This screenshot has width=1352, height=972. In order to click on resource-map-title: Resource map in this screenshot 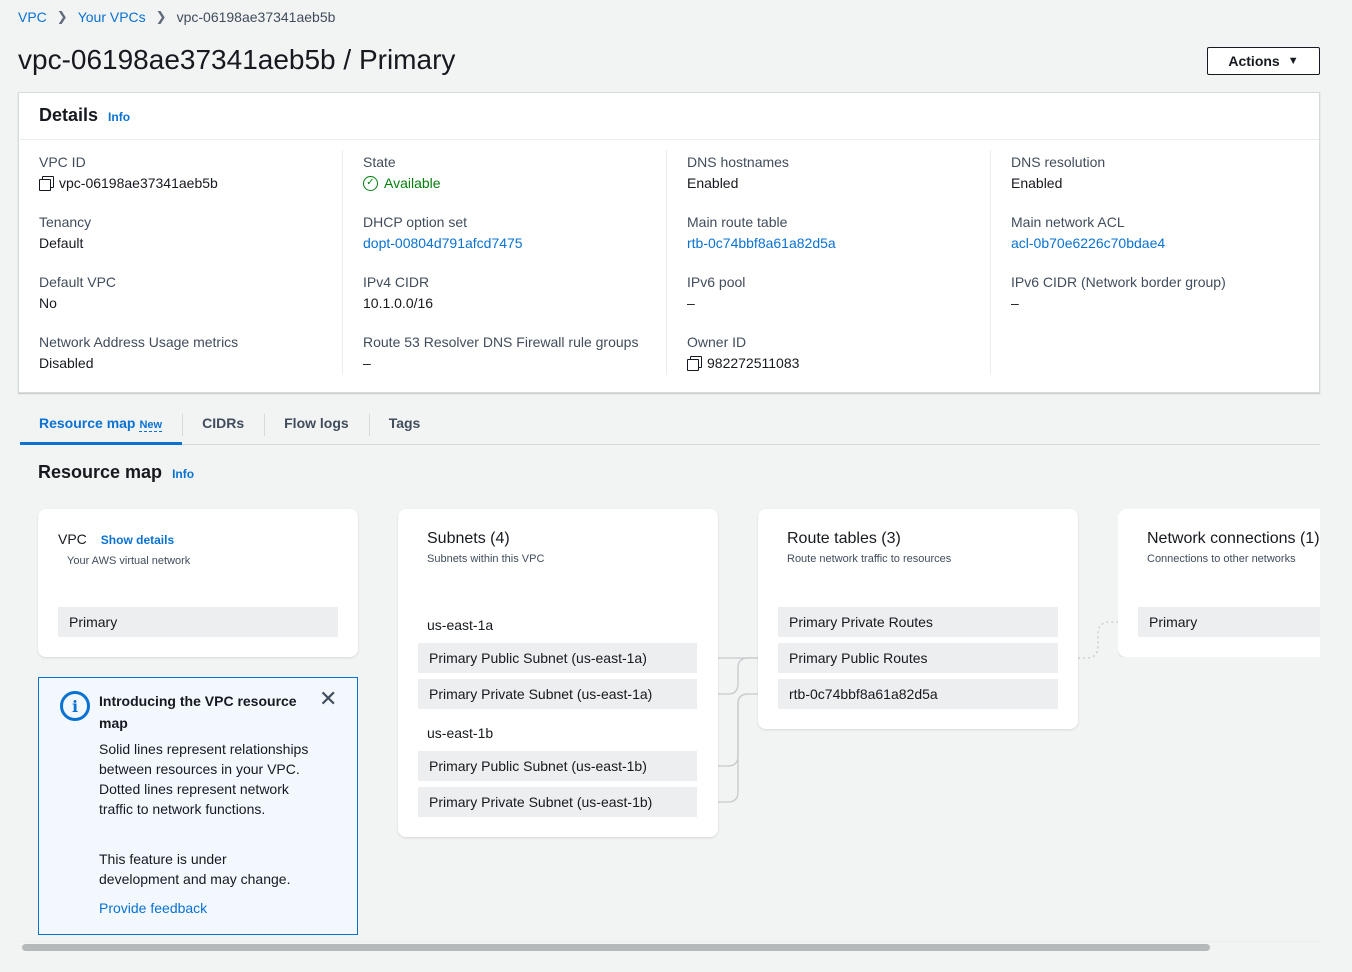, I will do `click(100, 472)`.